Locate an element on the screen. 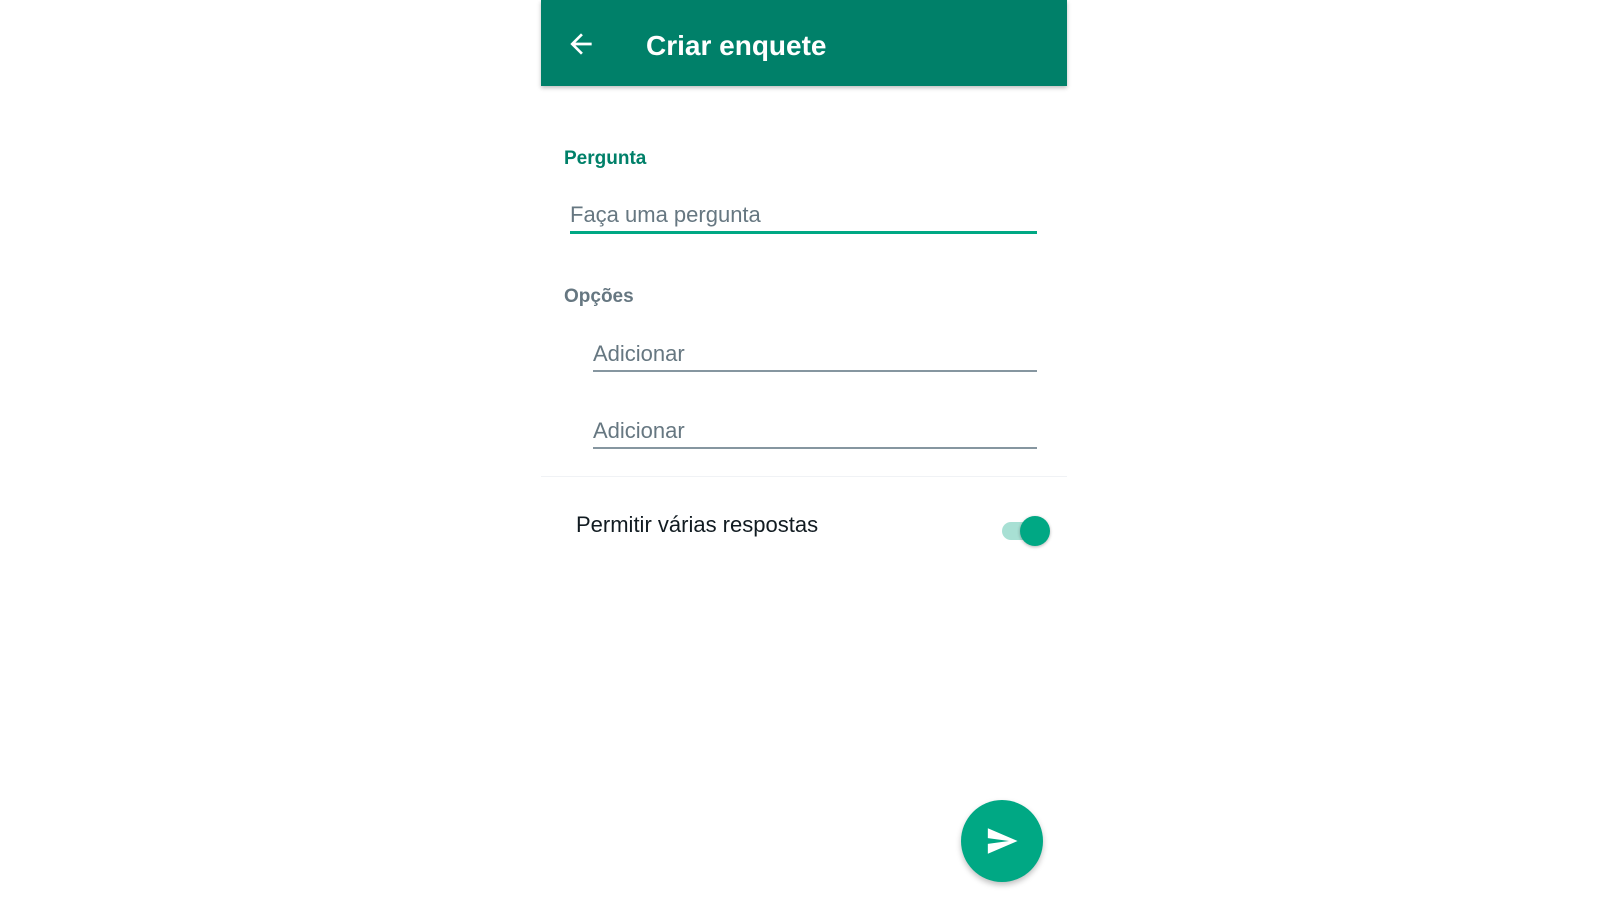  toggle-thumb is located at coordinates (1035, 531).